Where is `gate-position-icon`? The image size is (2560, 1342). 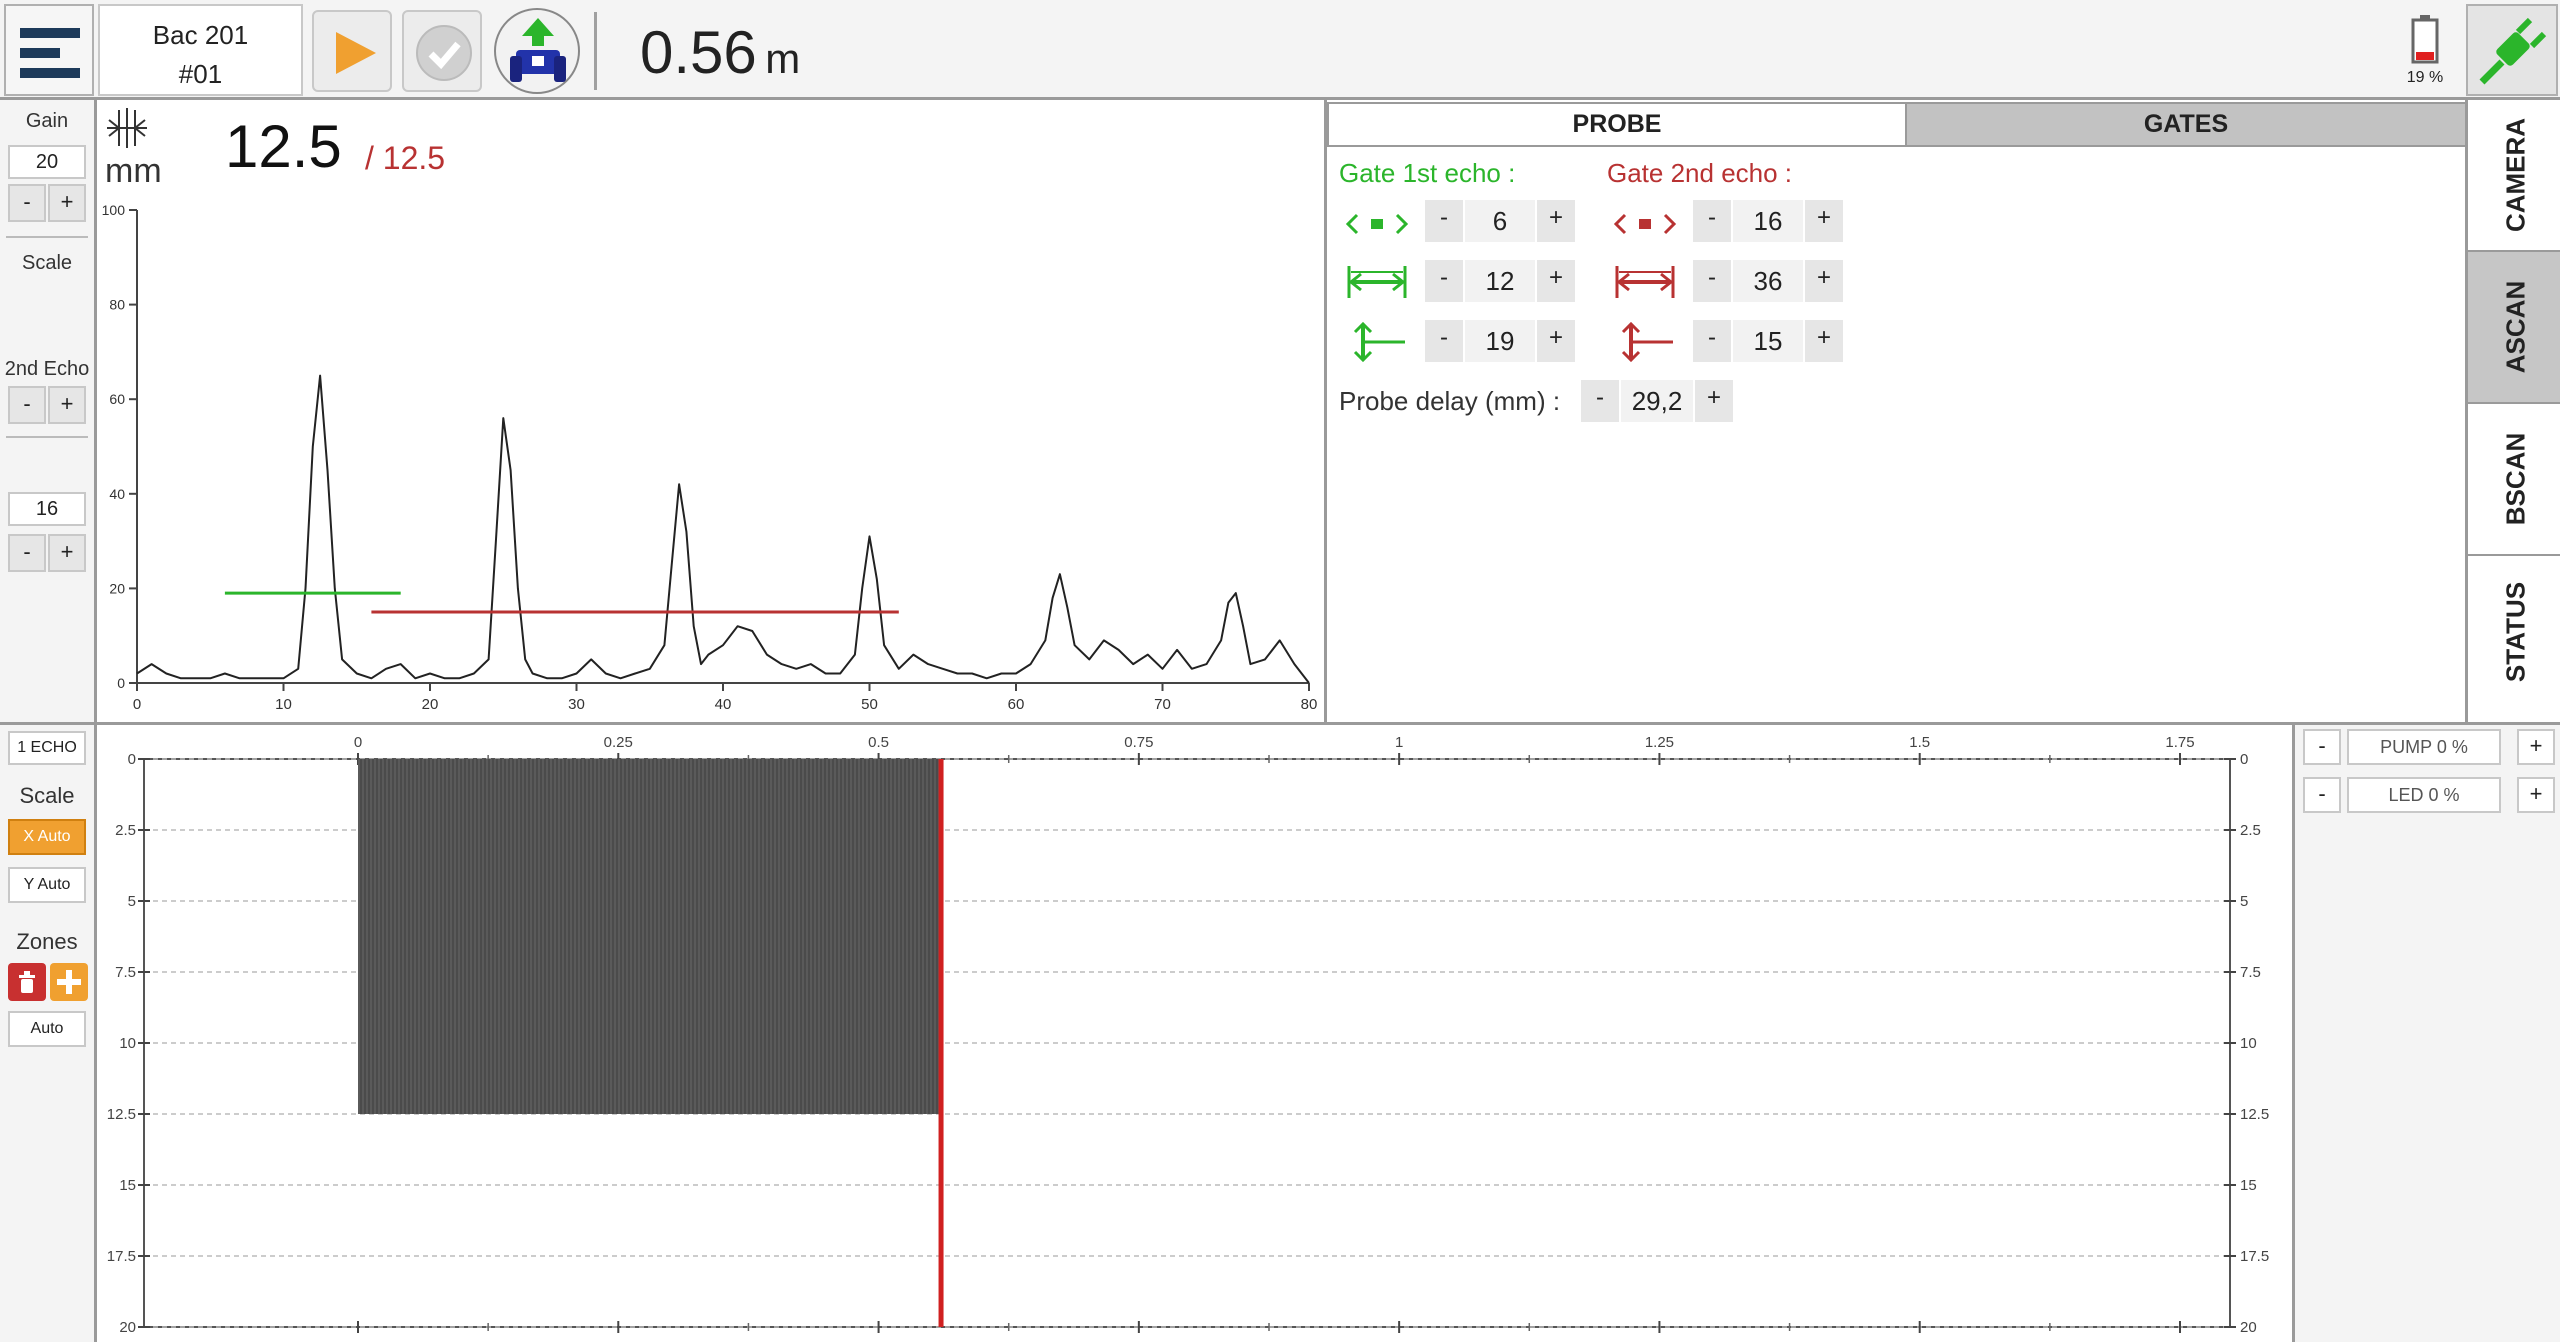
gate-position-icon is located at coordinates (1645, 226).